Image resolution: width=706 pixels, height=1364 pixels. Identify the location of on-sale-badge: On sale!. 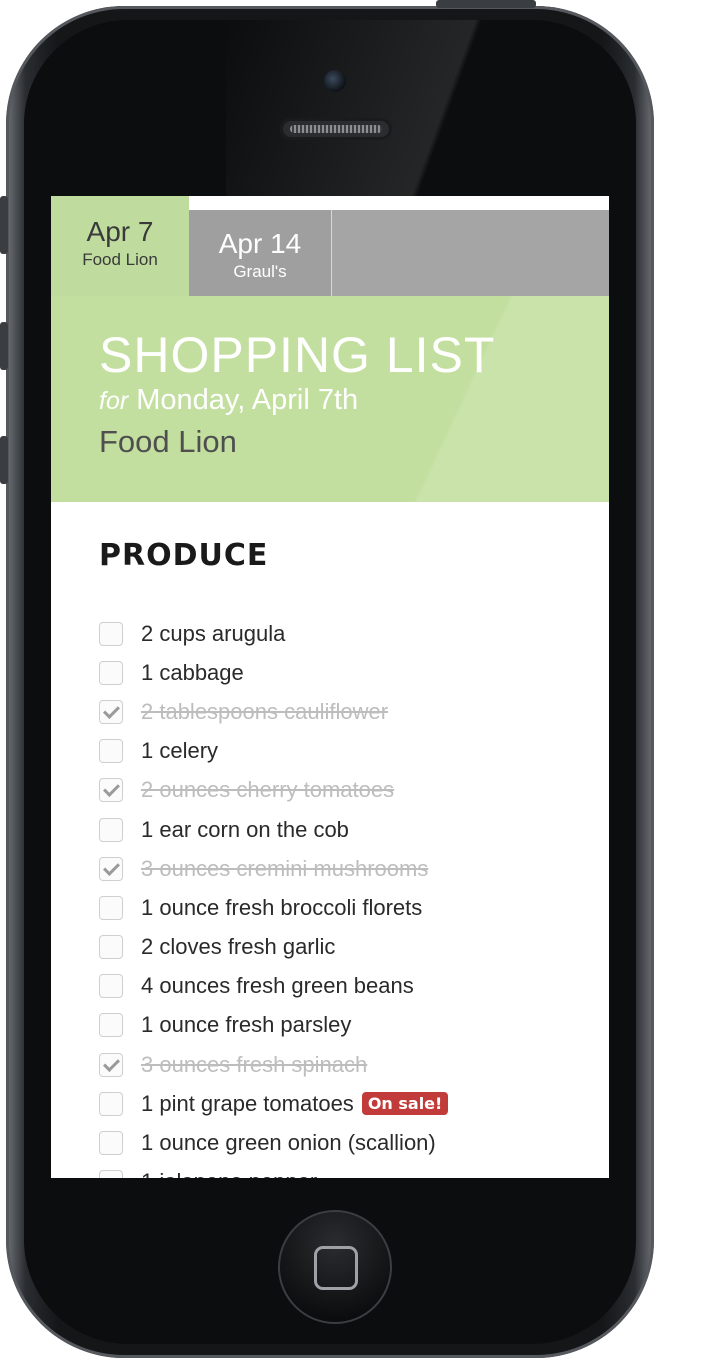
(405, 1104).